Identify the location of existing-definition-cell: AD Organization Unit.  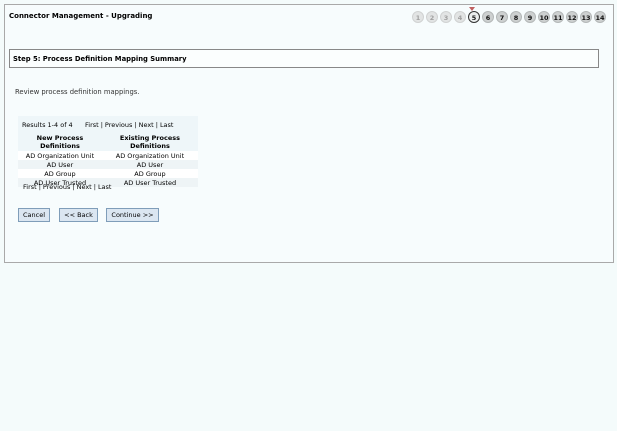
(149, 155).